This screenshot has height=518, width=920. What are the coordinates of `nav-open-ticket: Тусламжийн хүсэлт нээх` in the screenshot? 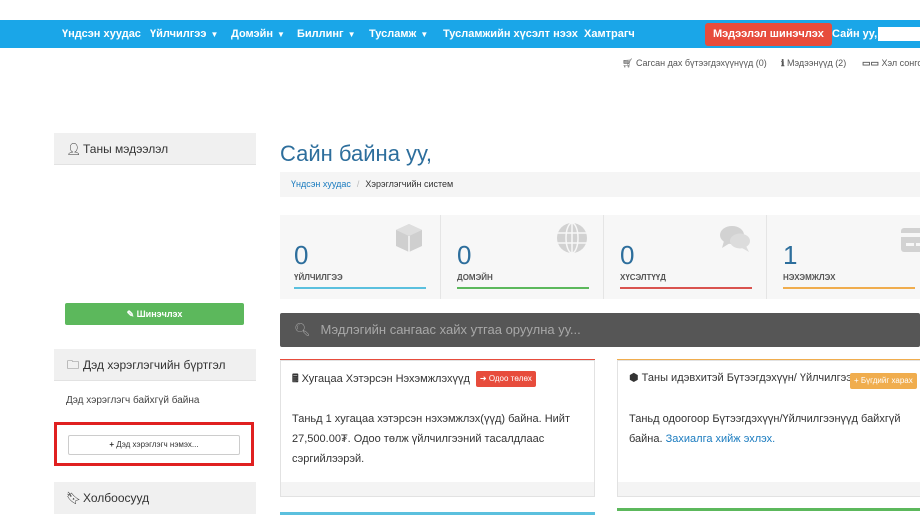 It's located at (510, 34).